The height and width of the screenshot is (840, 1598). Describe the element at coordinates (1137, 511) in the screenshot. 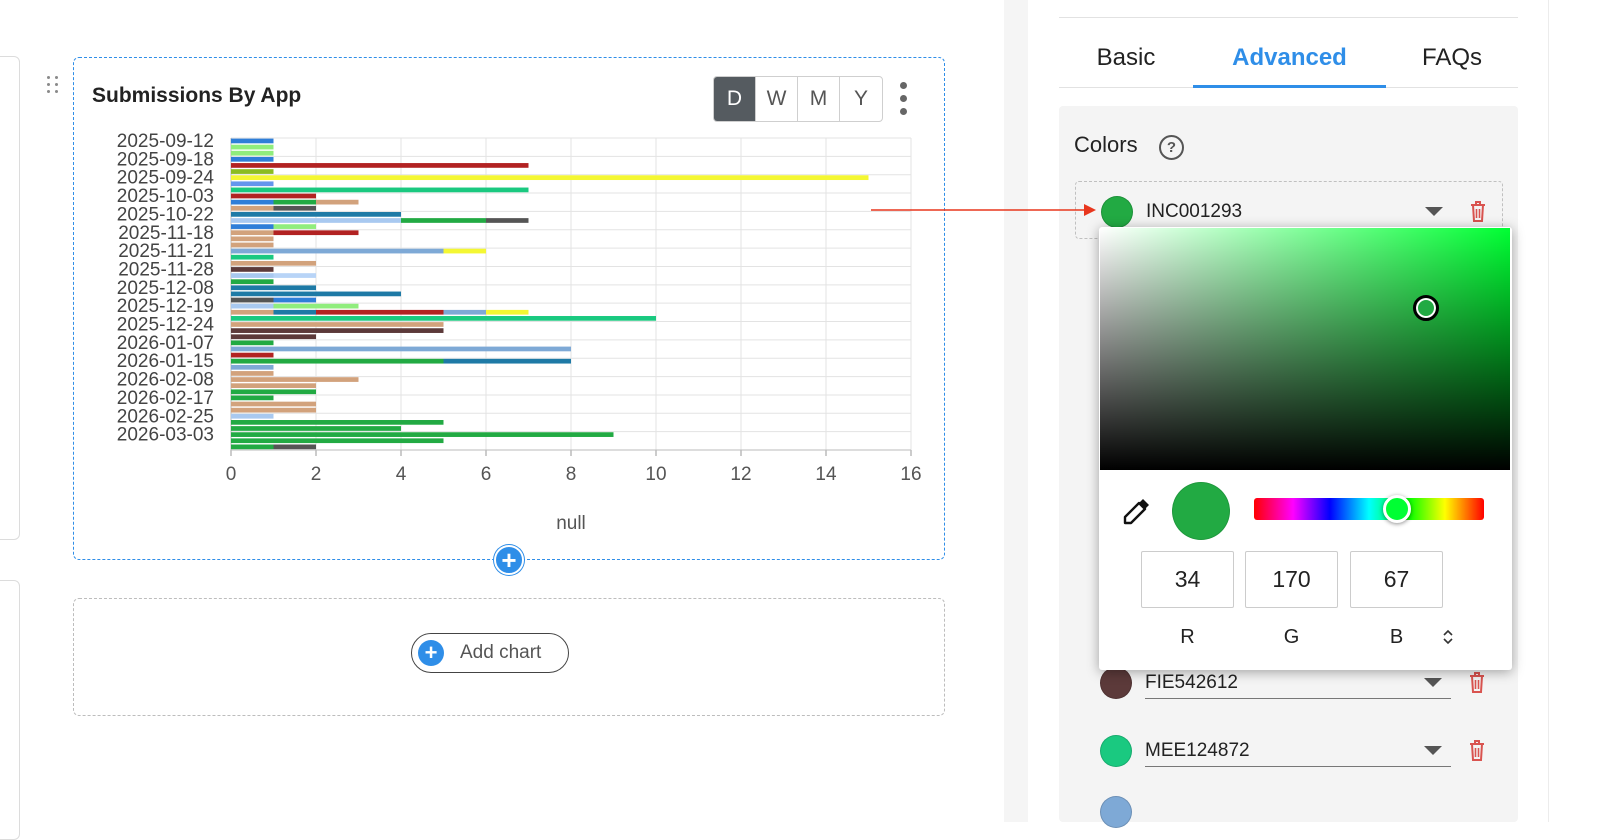

I see `eyedropper-icon` at that location.